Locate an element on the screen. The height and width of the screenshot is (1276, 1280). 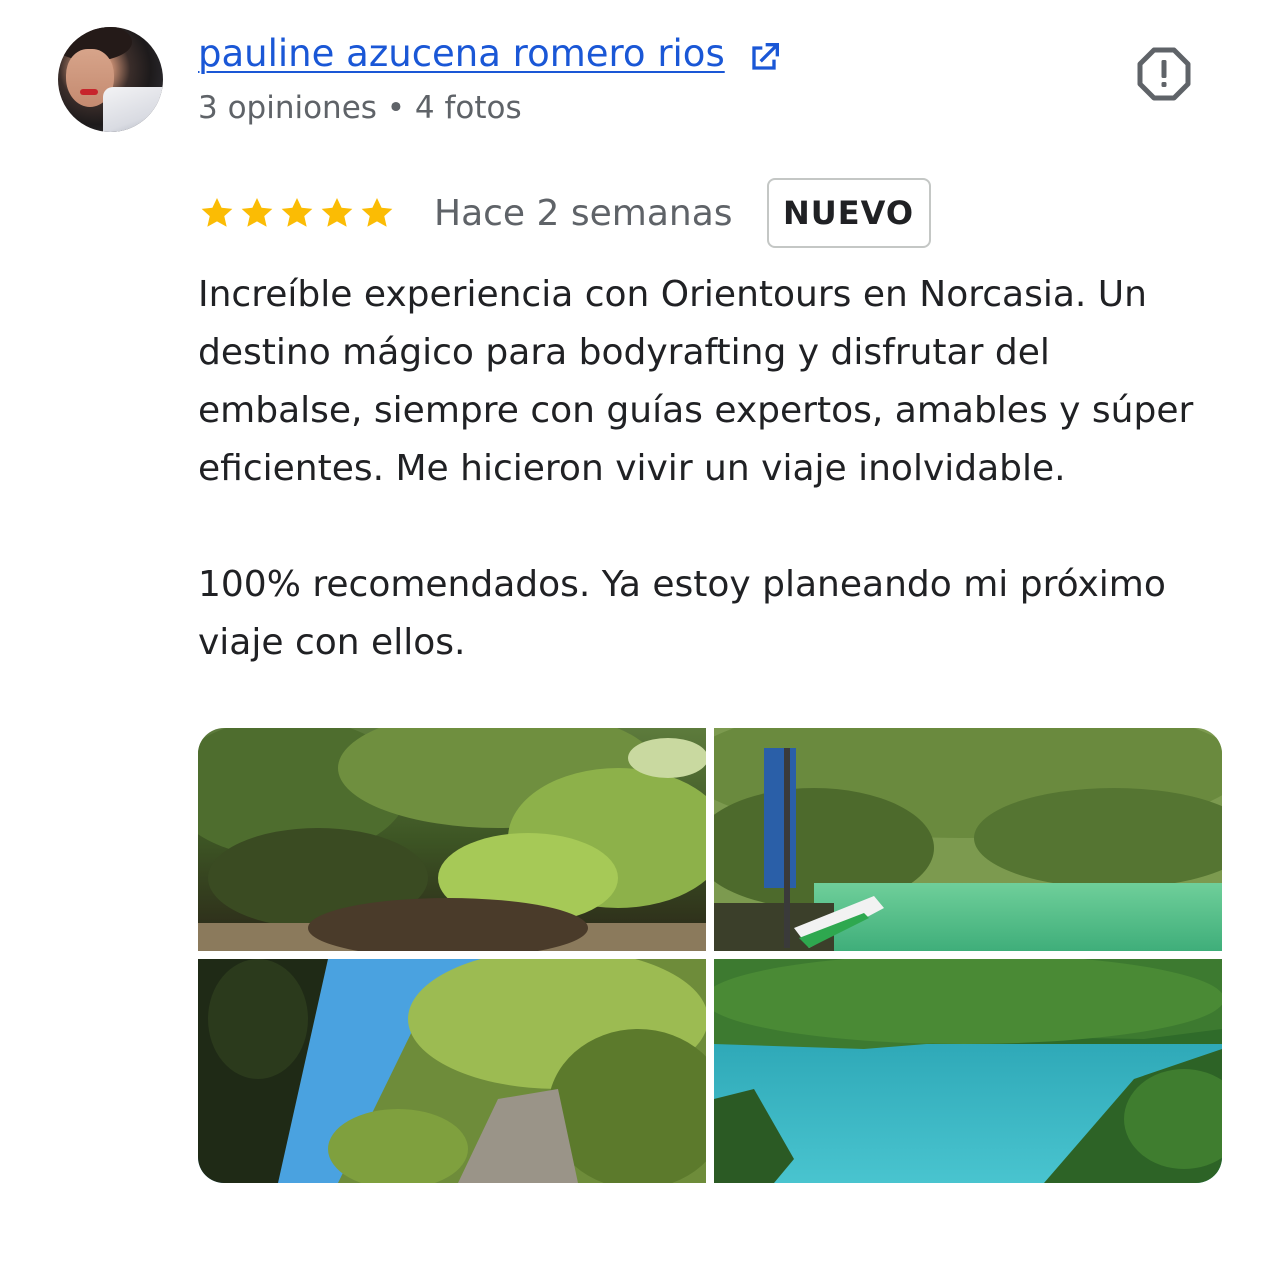
avatar-lips is located at coordinates (89, 92).